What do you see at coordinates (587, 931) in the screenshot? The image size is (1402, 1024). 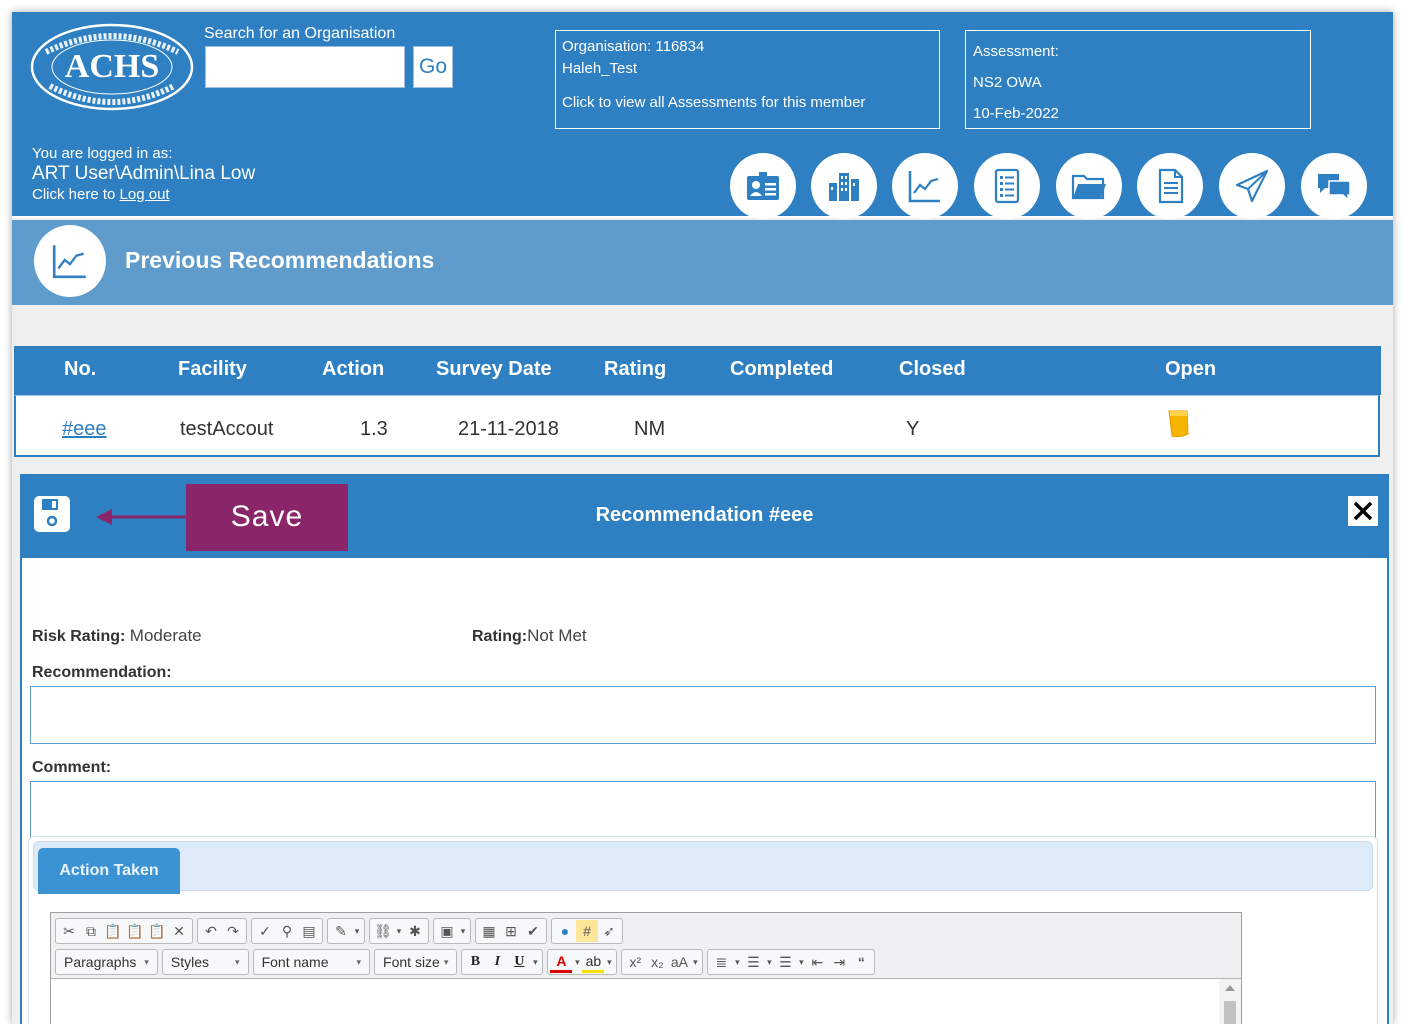 I see `grid-icon: #` at bounding box center [587, 931].